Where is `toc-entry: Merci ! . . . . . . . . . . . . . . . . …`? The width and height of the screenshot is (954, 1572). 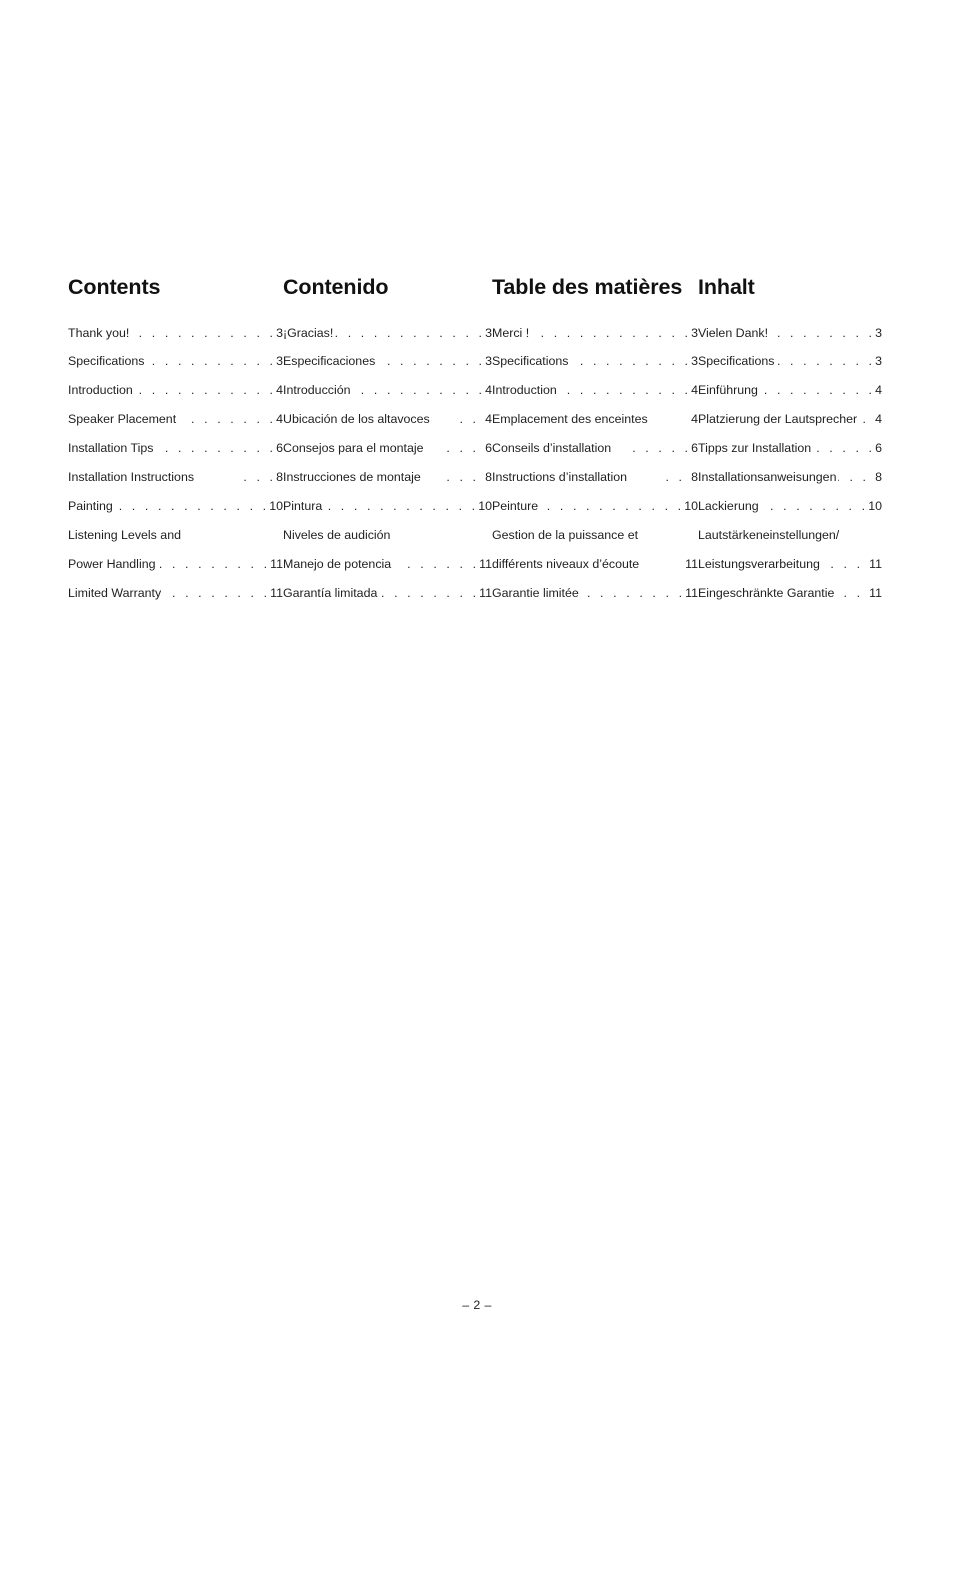 toc-entry: Merci ! . . . . . . . . . . . . . . . . … is located at coordinates (595, 332).